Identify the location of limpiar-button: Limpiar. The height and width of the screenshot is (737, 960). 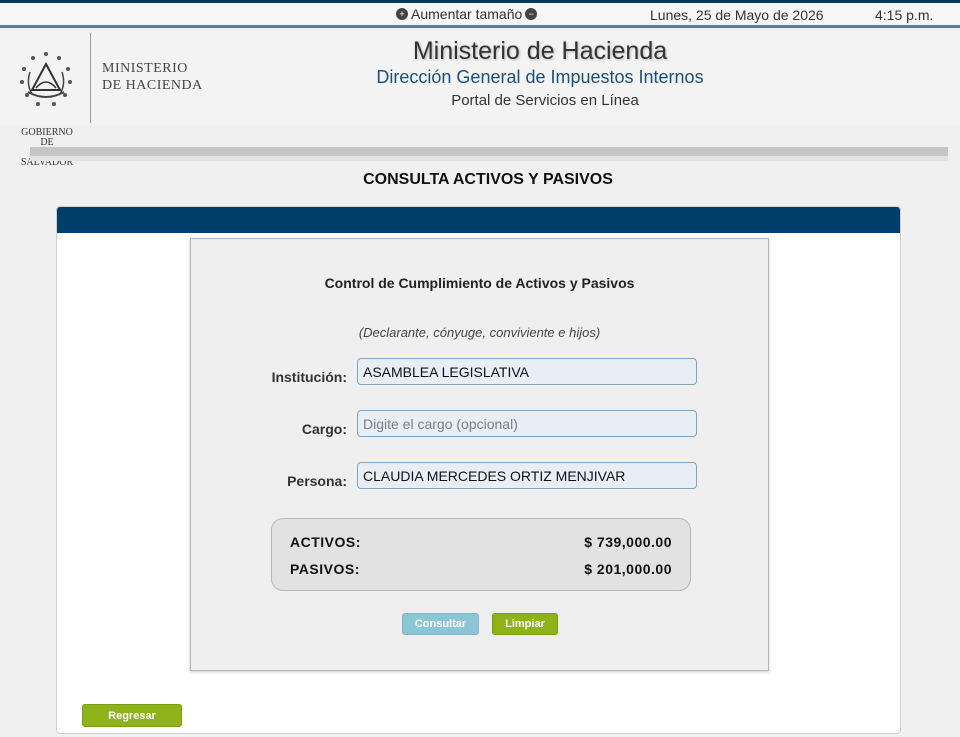
(525, 624).